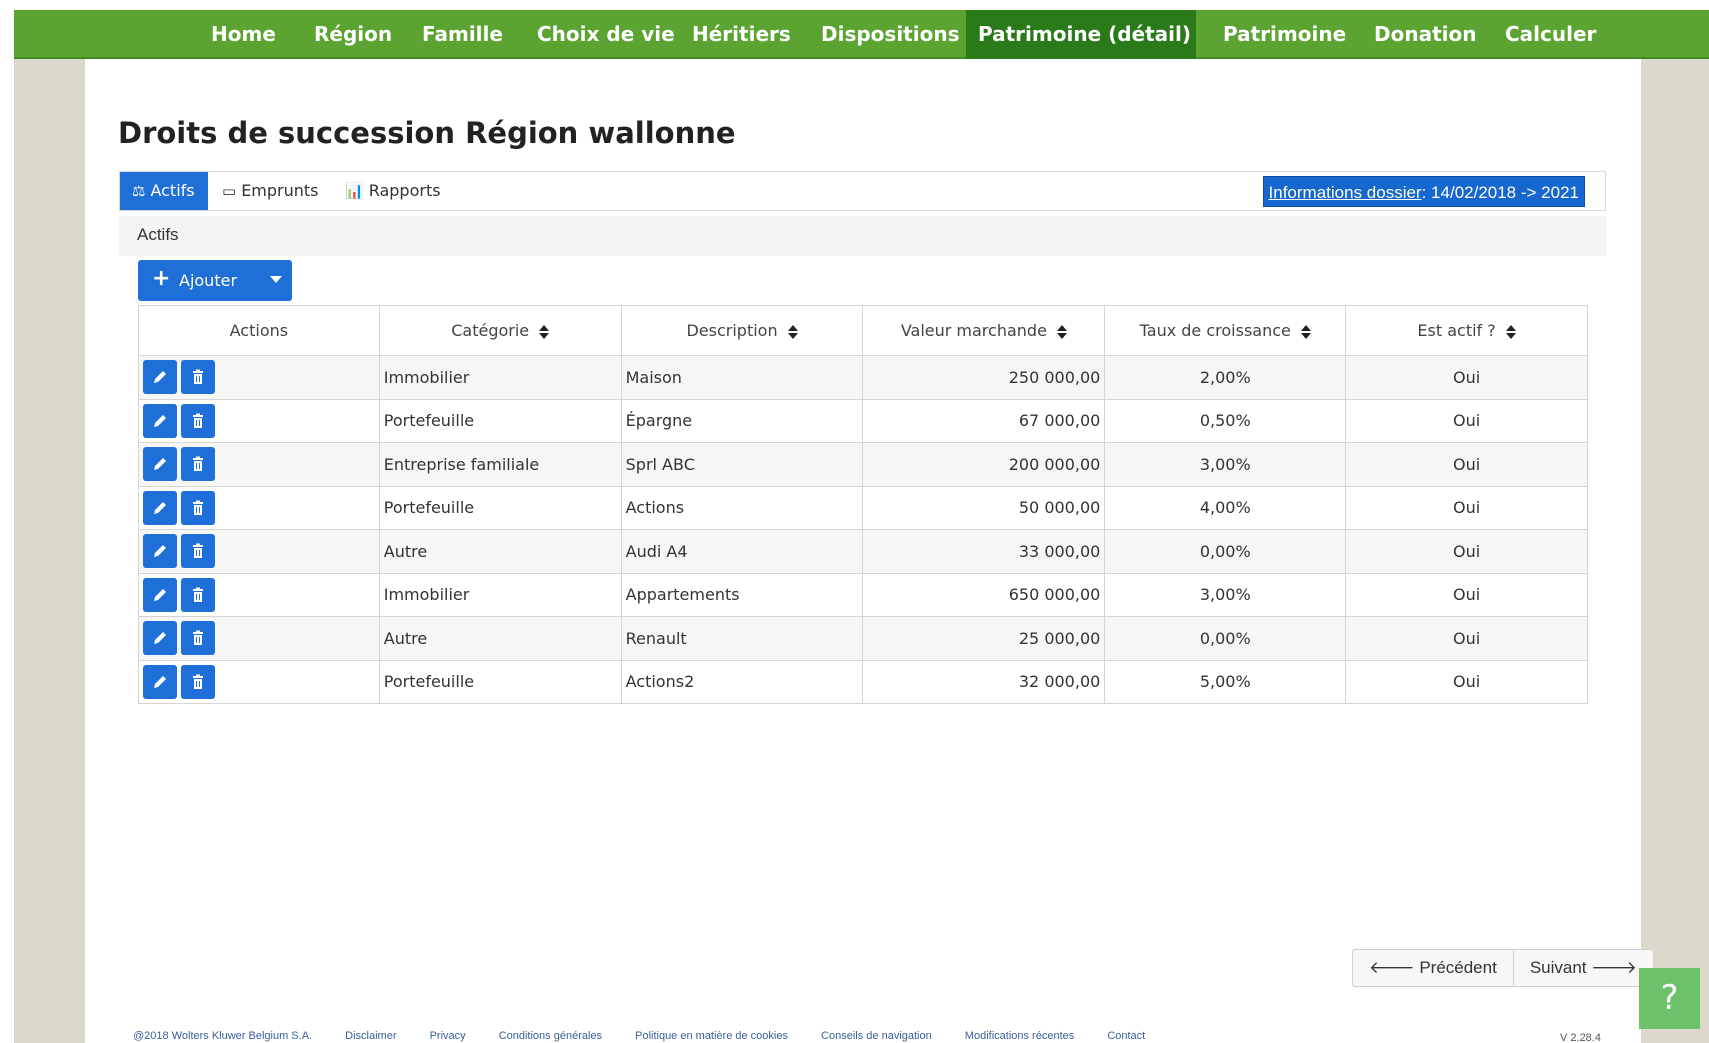  Describe the element at coordinates (215, 280) in the screenshot. I see `add-button: + Ajouter` at that location.